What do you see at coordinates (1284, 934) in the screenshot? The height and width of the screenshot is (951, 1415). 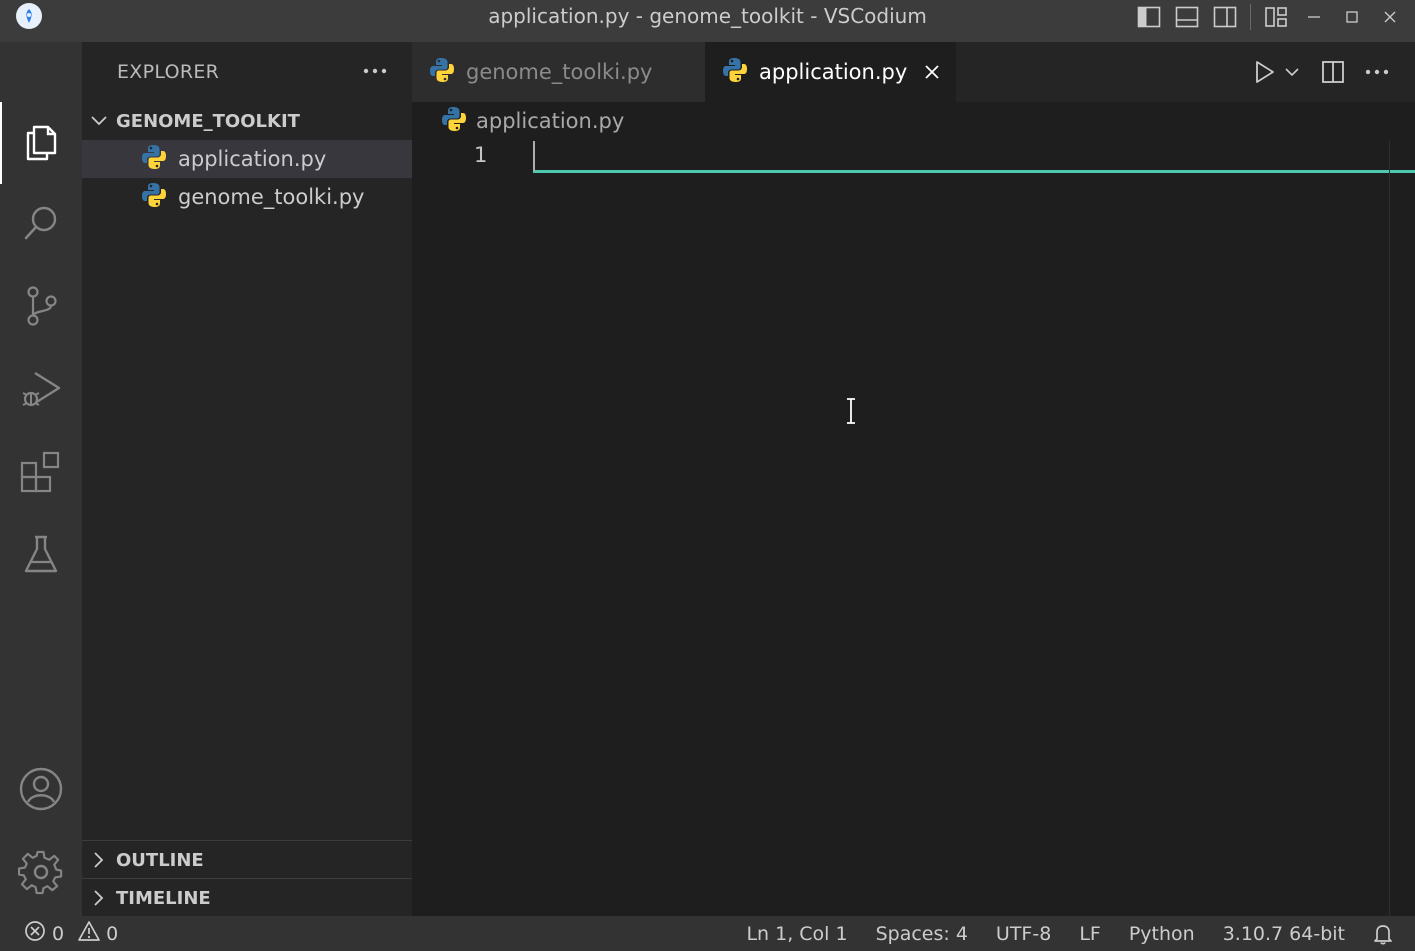 I see `python-interpreter: 3.10.7 64-bit` at bounding box center [1284, 934].